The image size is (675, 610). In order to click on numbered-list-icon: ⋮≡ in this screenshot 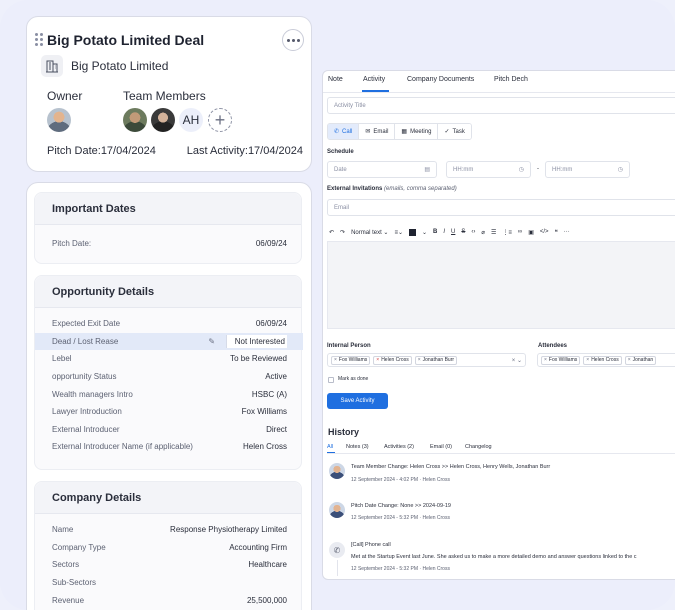, I will do `click(507, 232)`.